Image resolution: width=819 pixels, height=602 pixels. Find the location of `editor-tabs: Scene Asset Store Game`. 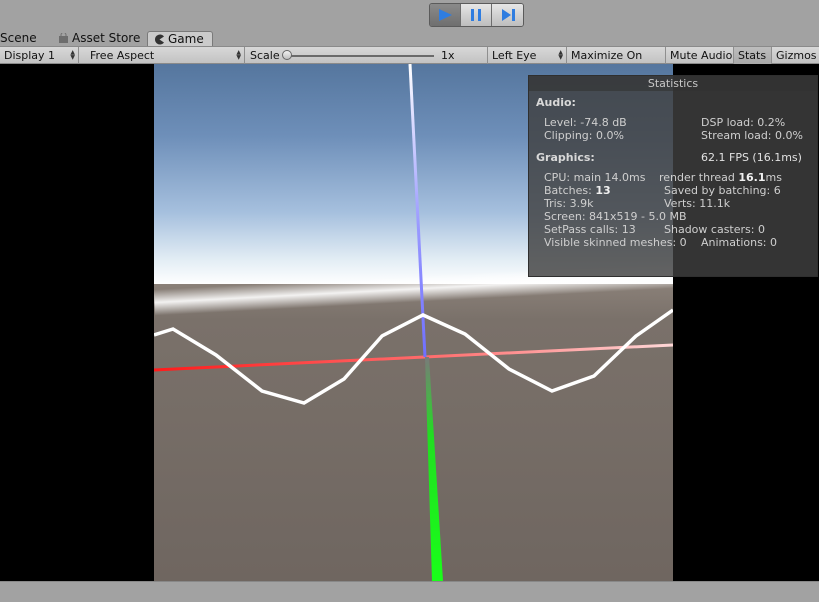

editor-tabs: Scene Asset Store Game is located at coordinates (409, 38).